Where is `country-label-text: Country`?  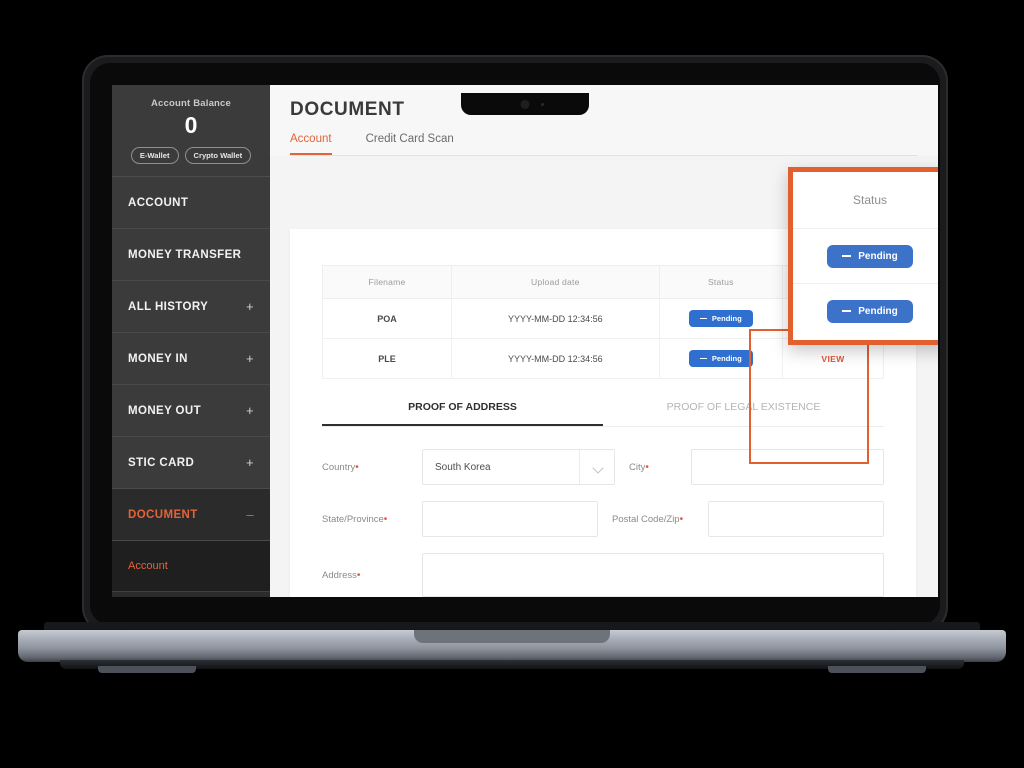
country-label-text: Country is located at coordinates (339, 467).